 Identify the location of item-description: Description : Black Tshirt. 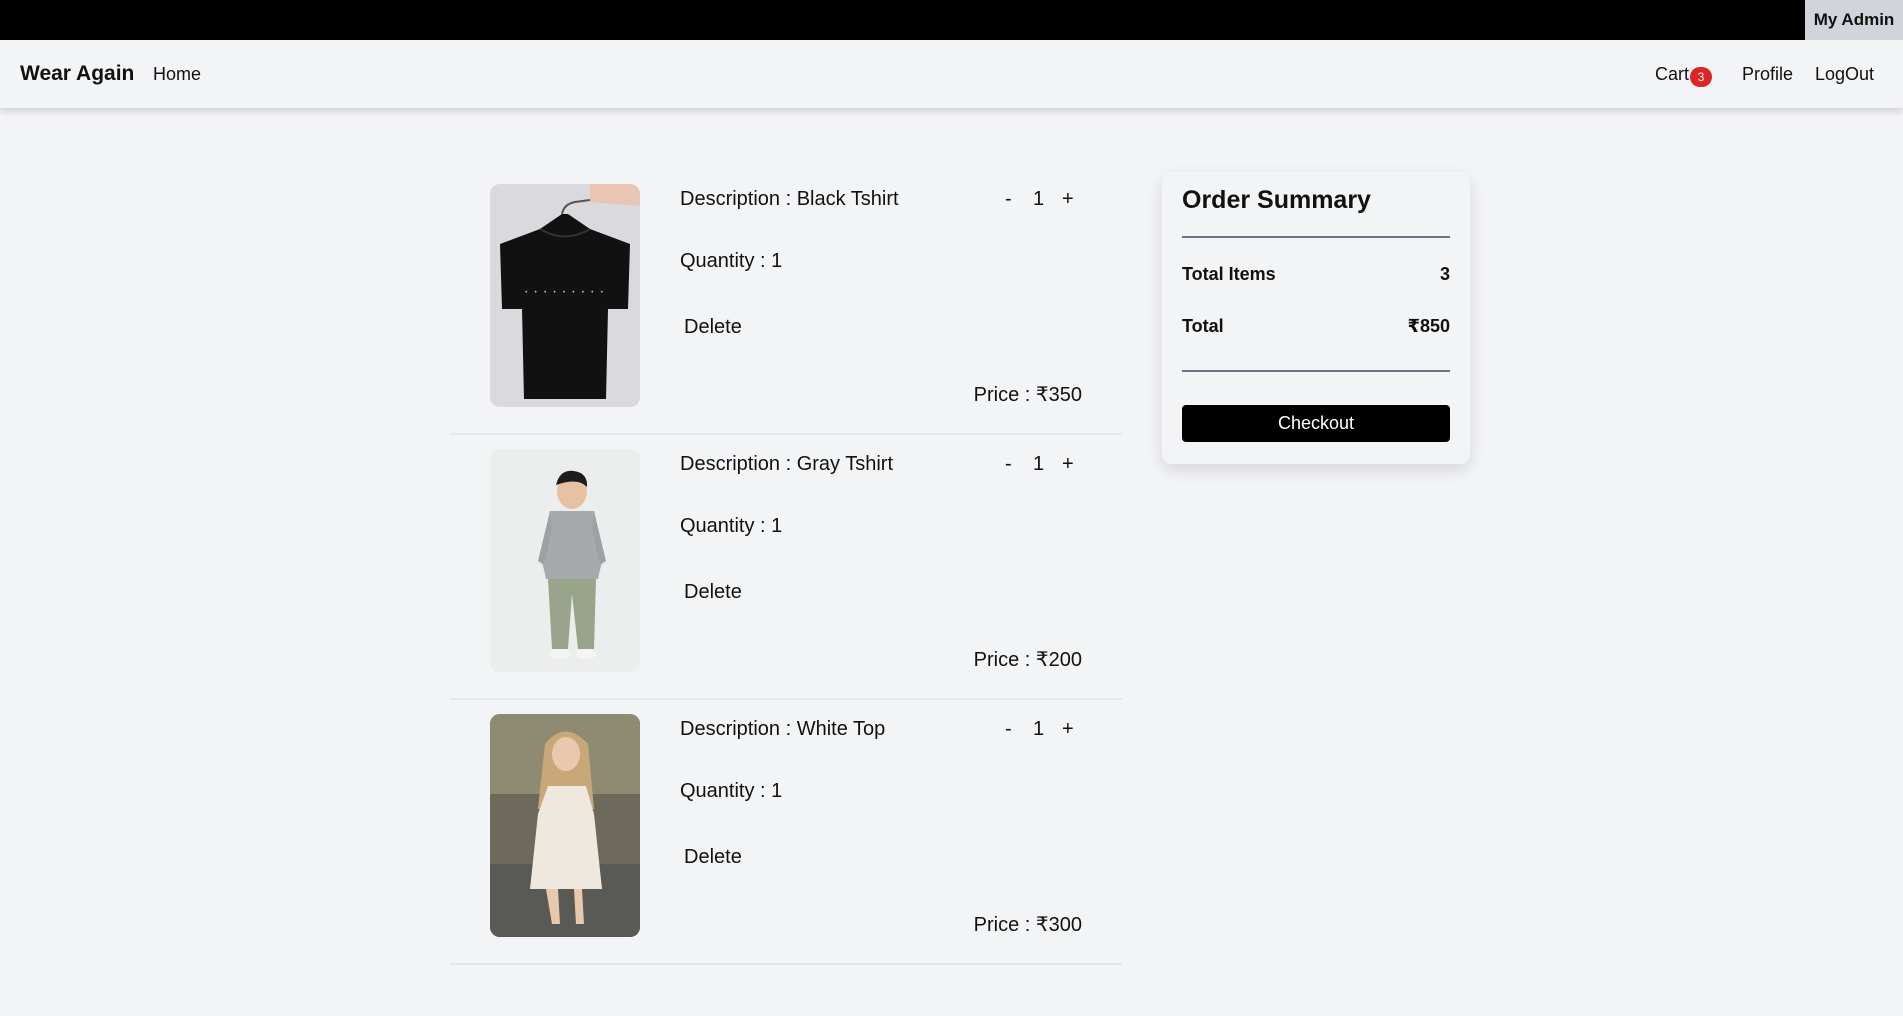
(789, 199).